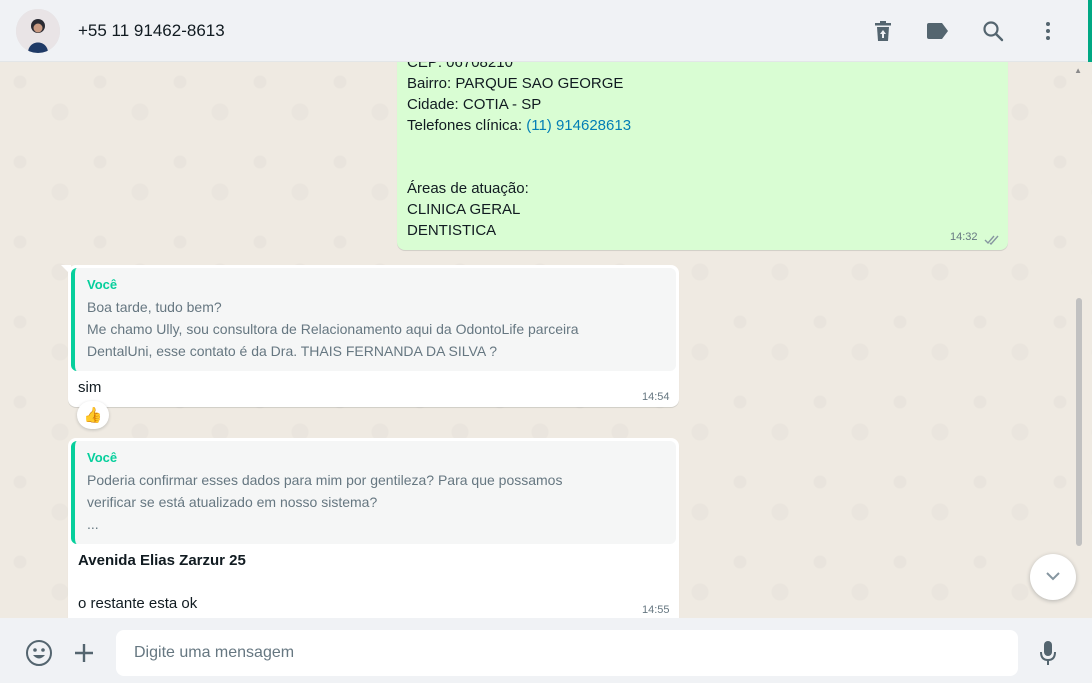 Image resolution: width=1092 pixels, height=683 pixels. Describe the element at coordinates (938, 31) in the screenshot. I see `label-icon` at that location.